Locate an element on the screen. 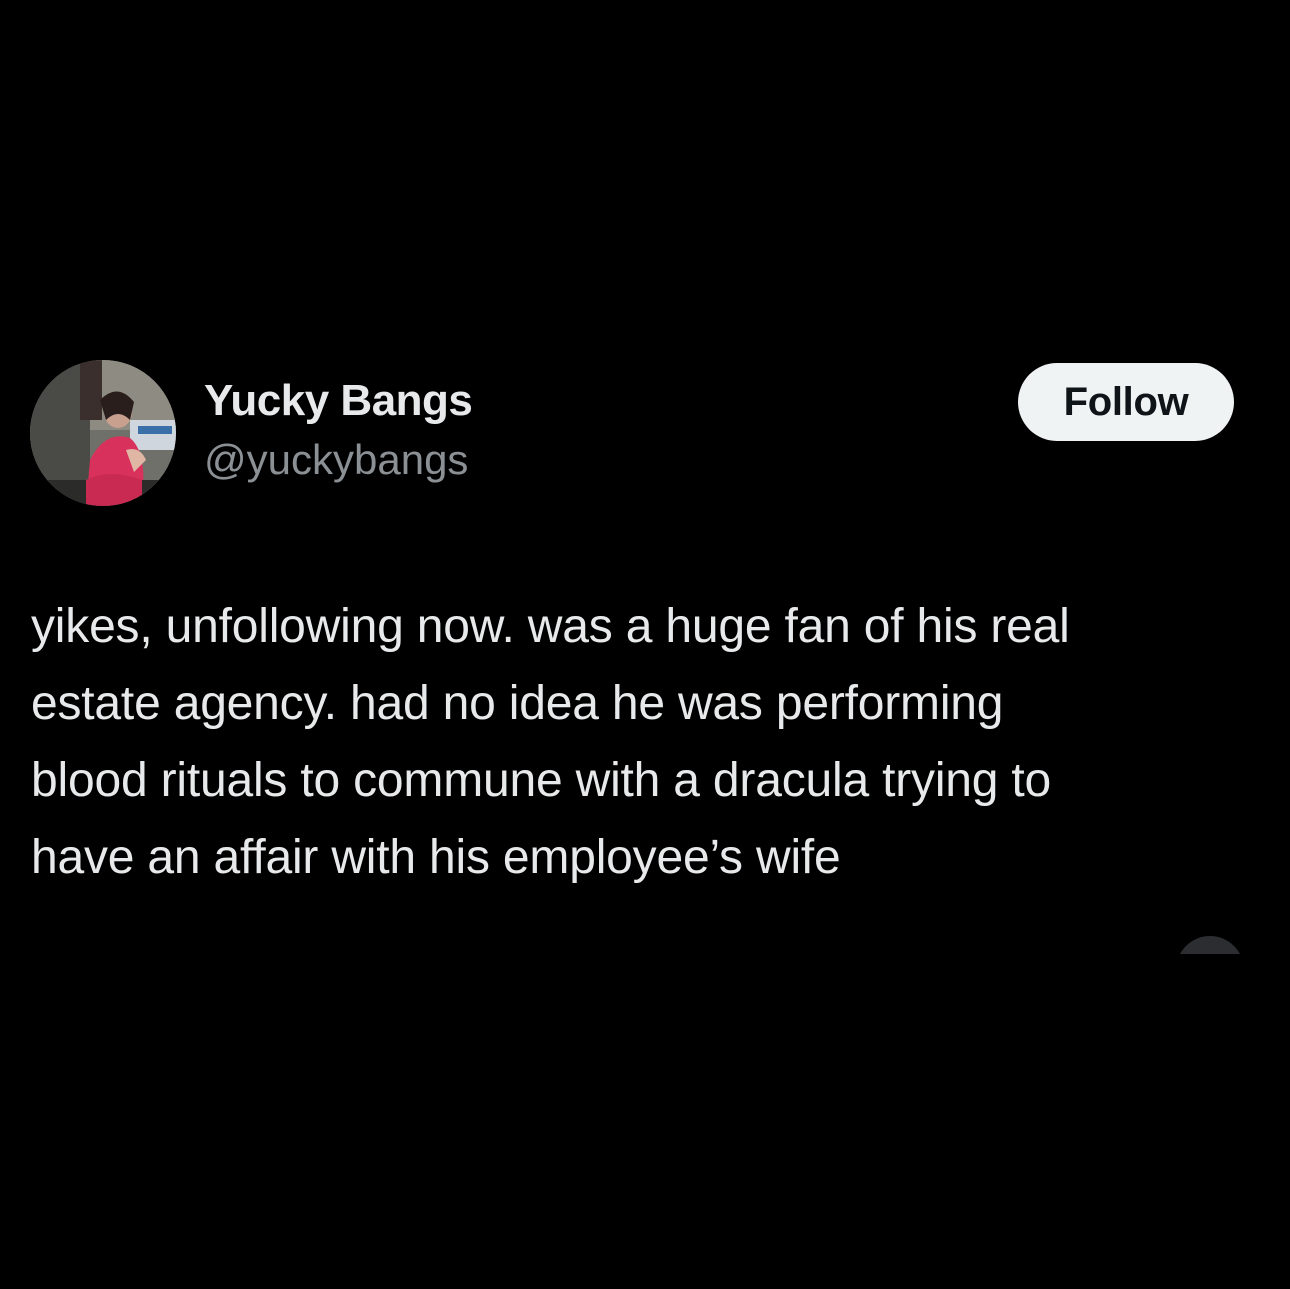 Image resolution: width=1290 pixels, height=1289 pixels. author-avatar is located at coordinates (103, 433).